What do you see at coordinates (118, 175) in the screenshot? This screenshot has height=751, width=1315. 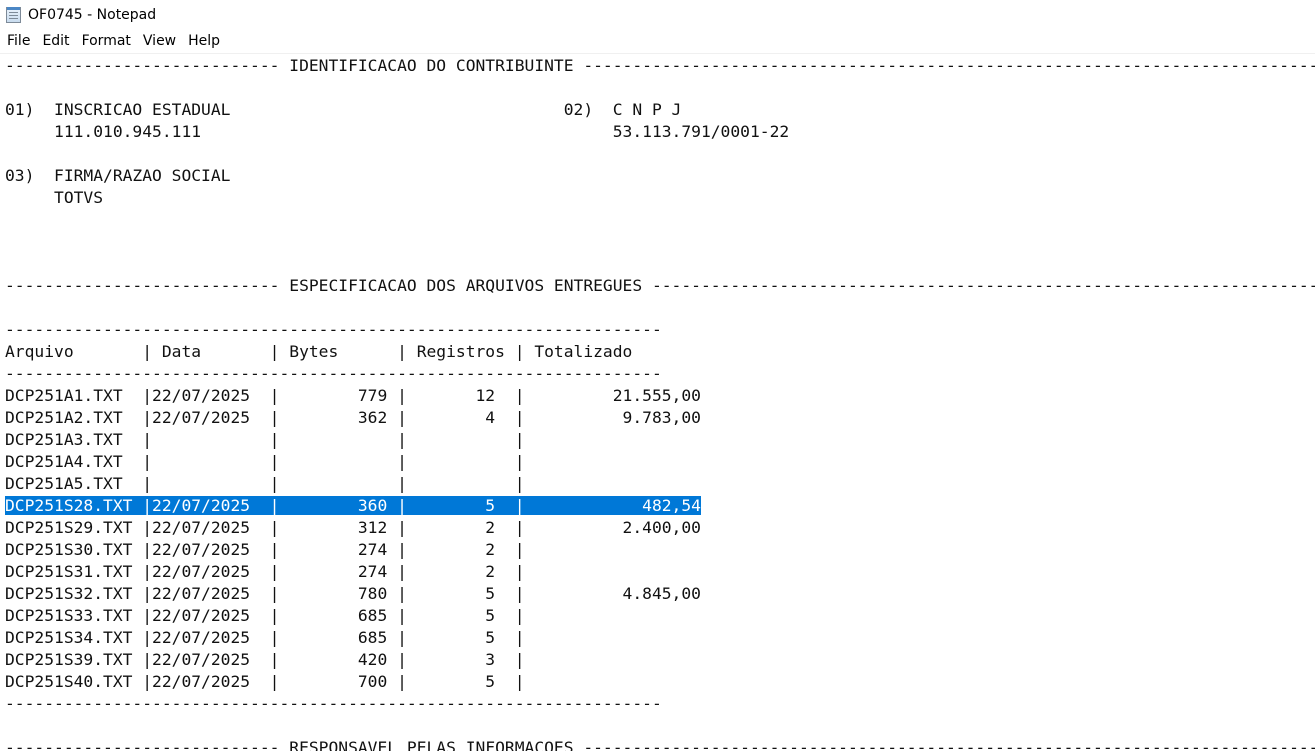 I see `text-line: 03) FIRMA/RAZAO SOCIAL` at bounding box center [118, 175].